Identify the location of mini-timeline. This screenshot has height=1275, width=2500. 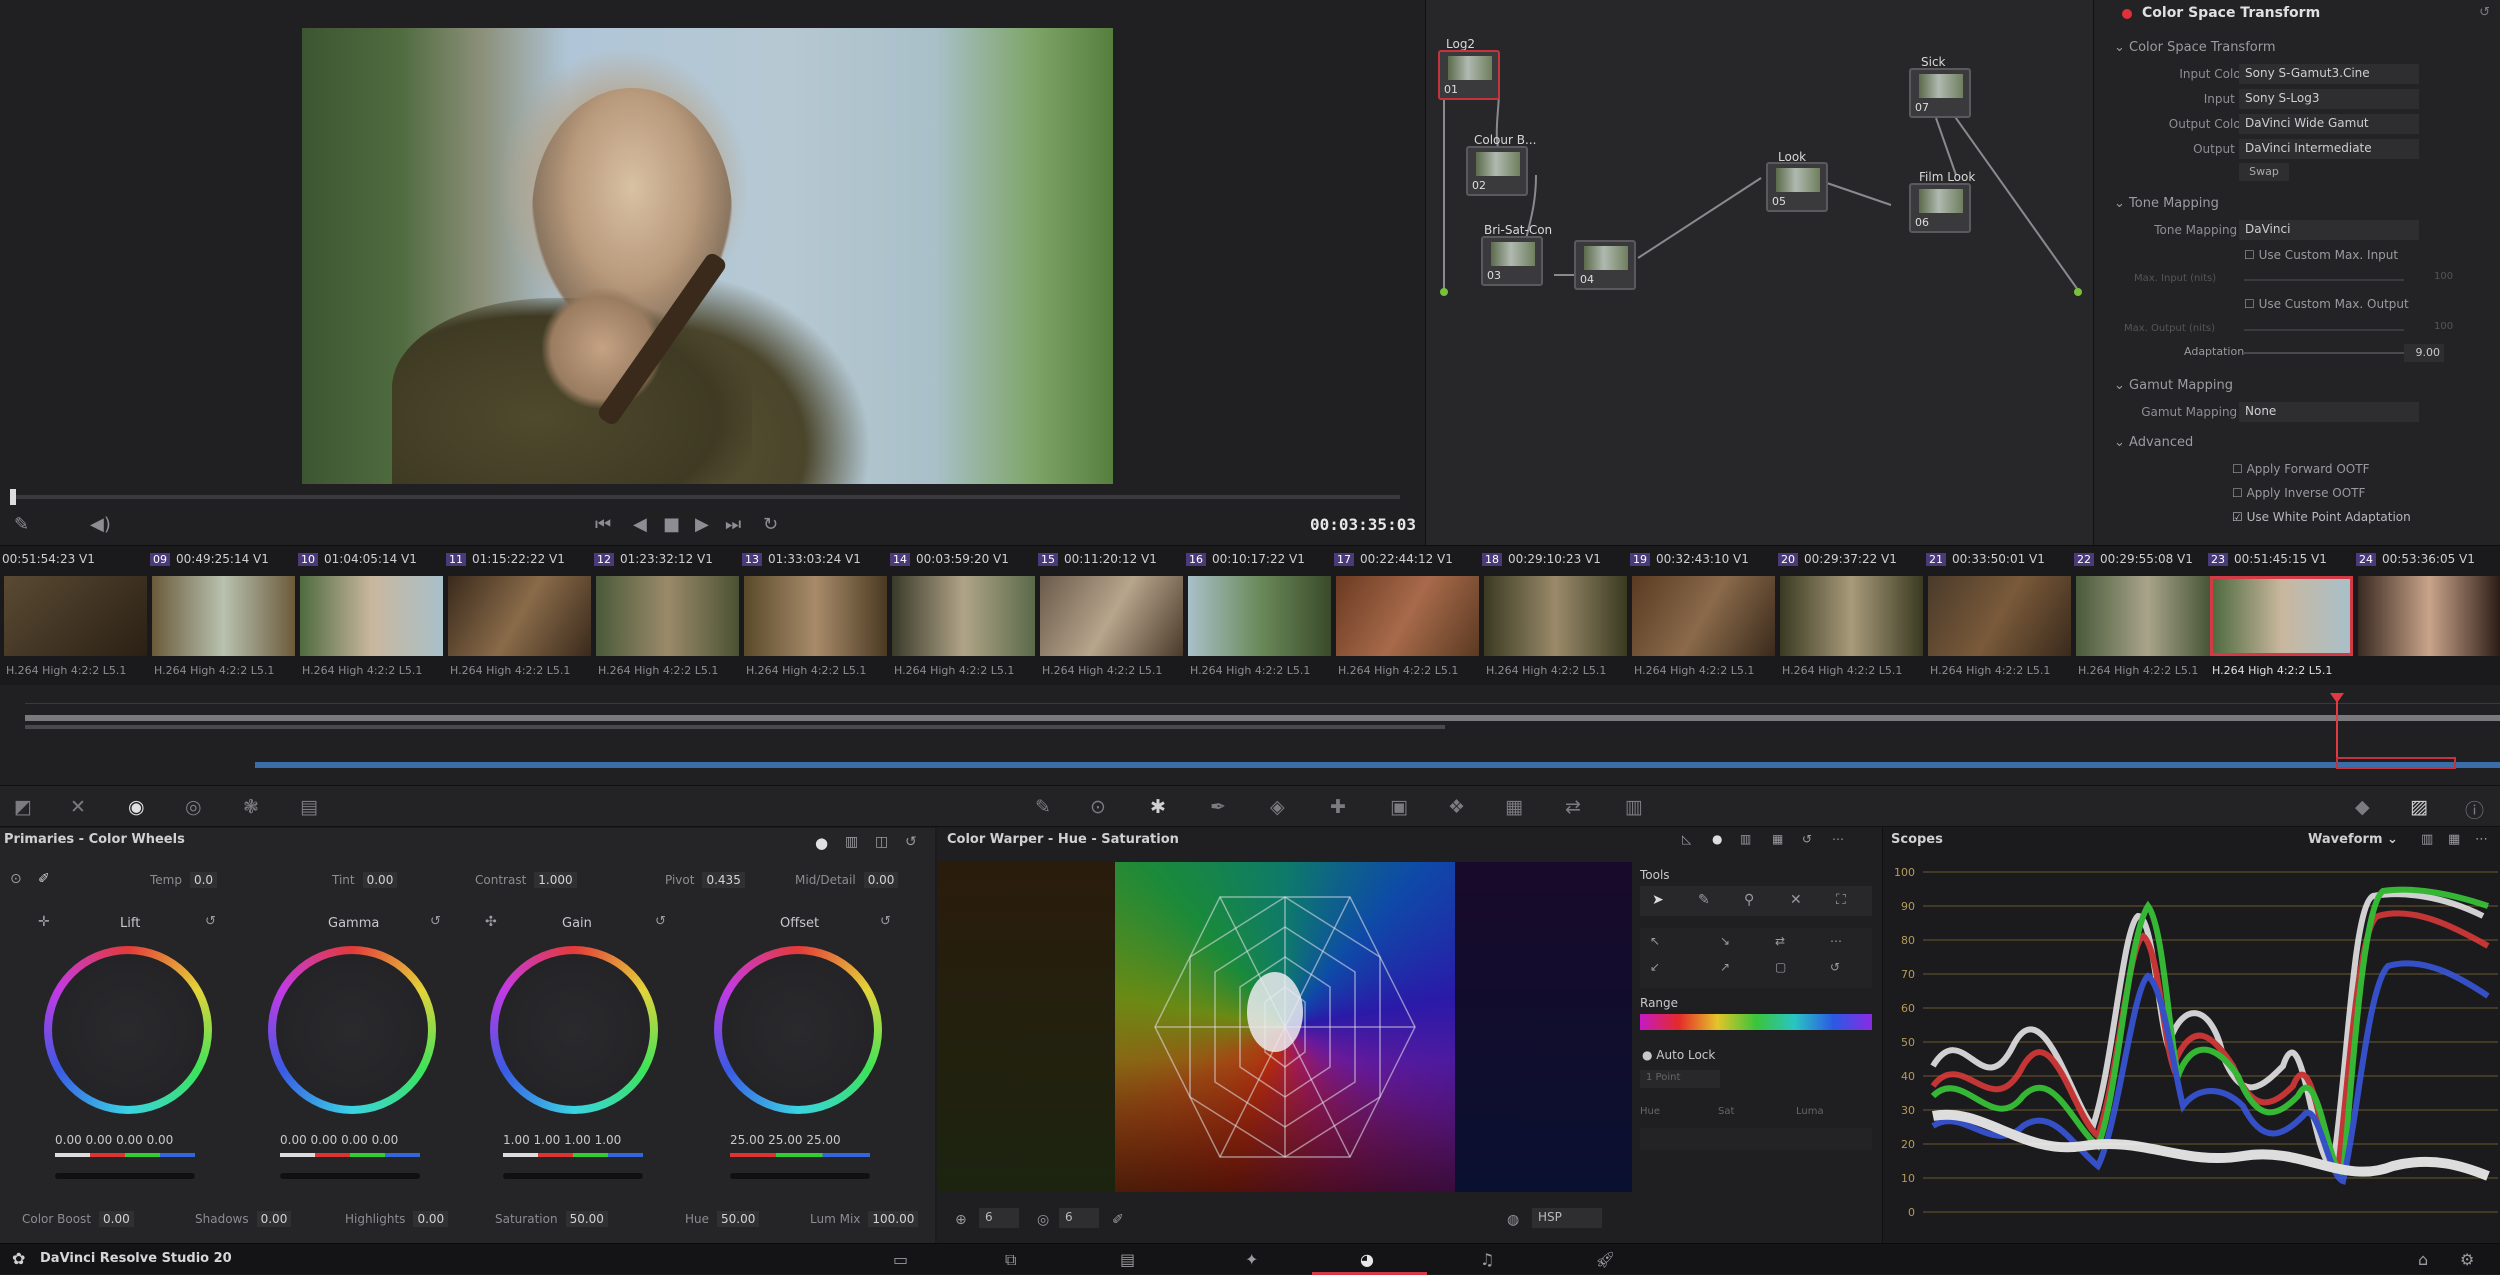
(1250, 735).